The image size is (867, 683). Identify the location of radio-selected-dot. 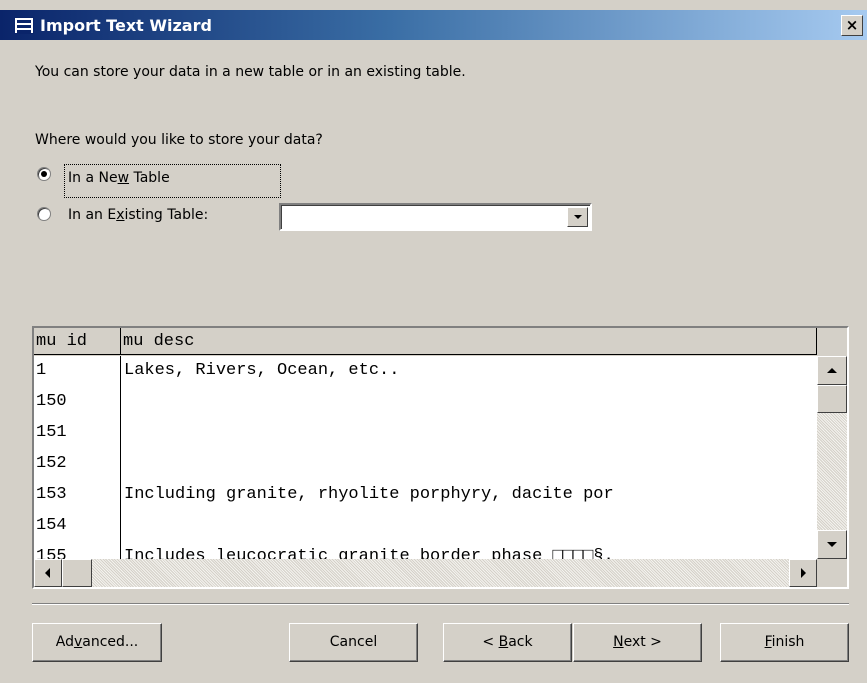
(44, 174).